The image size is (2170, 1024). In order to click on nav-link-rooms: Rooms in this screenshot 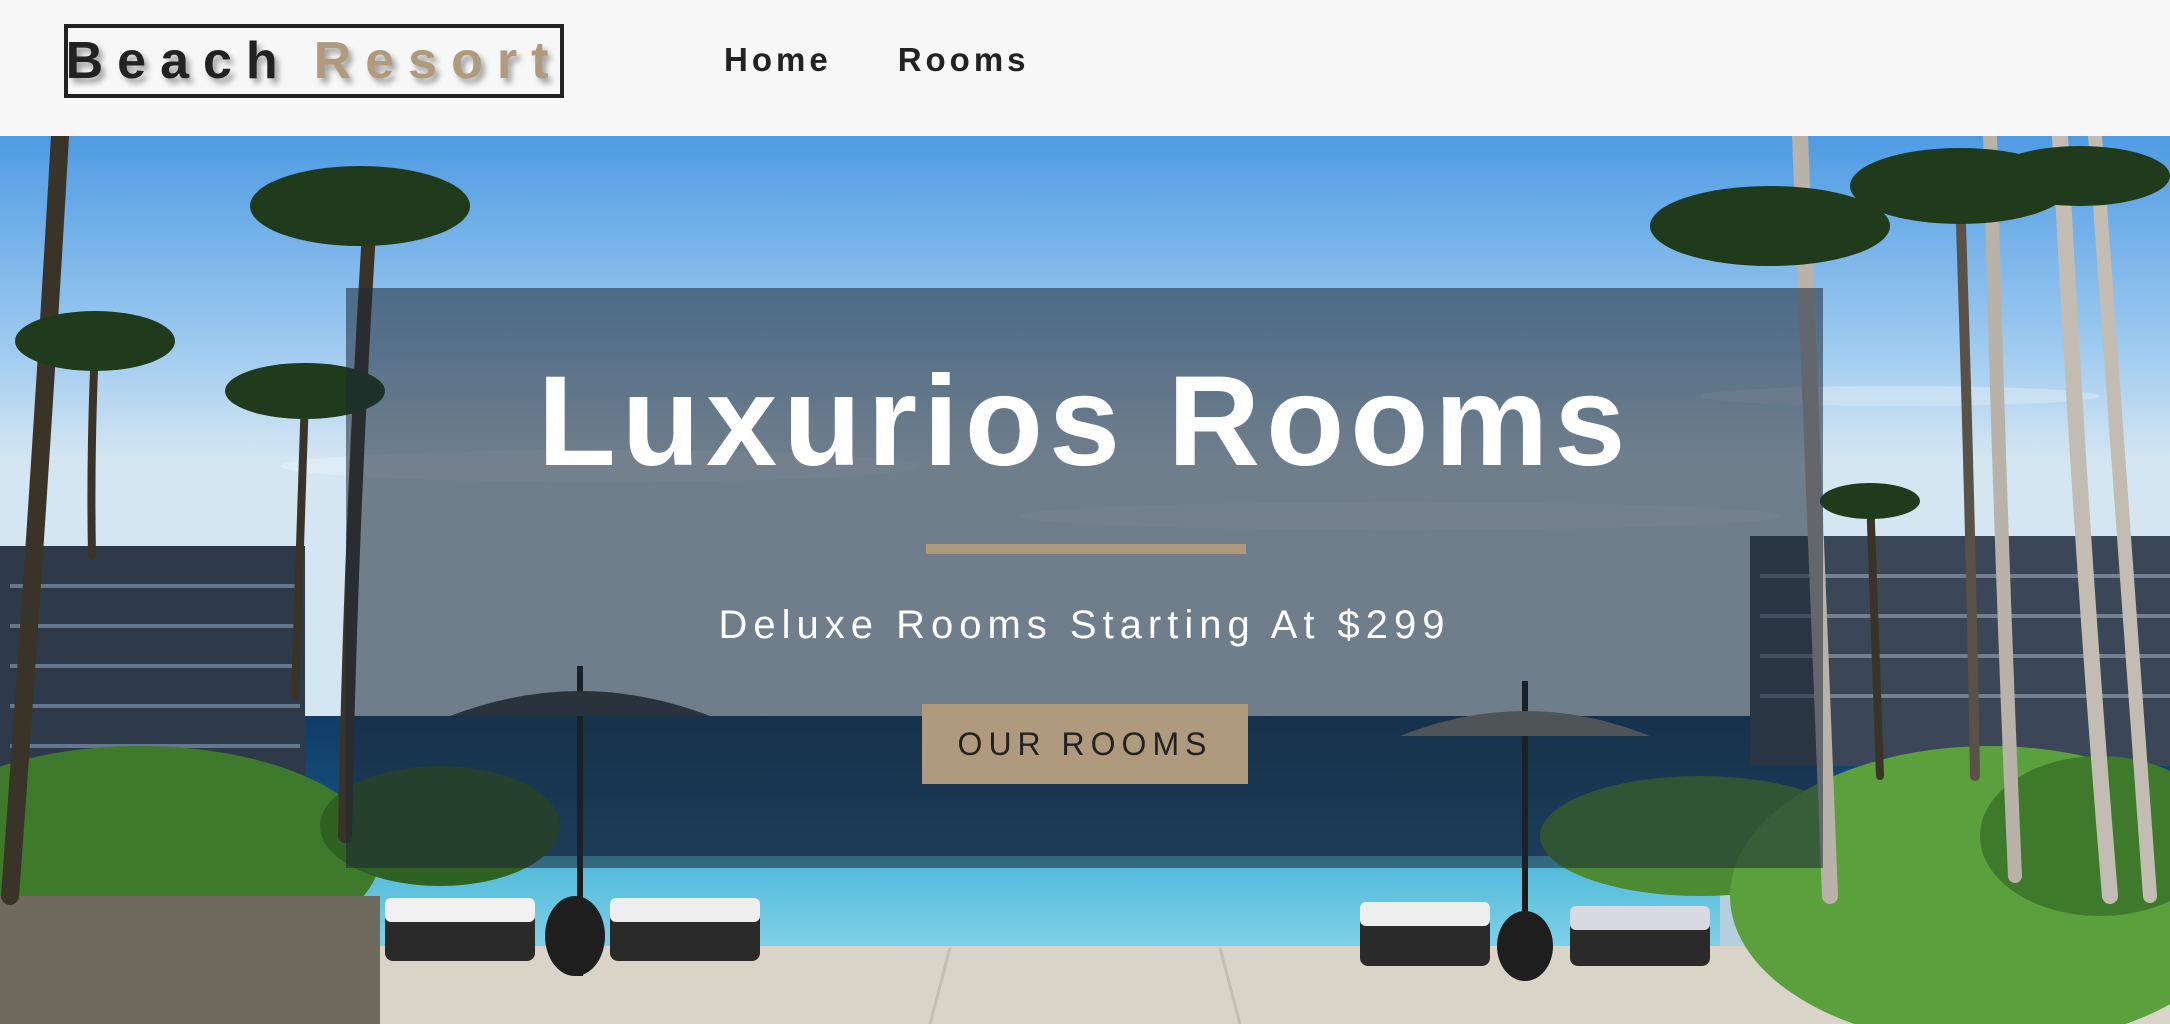, I will do `click(964, 60)`.